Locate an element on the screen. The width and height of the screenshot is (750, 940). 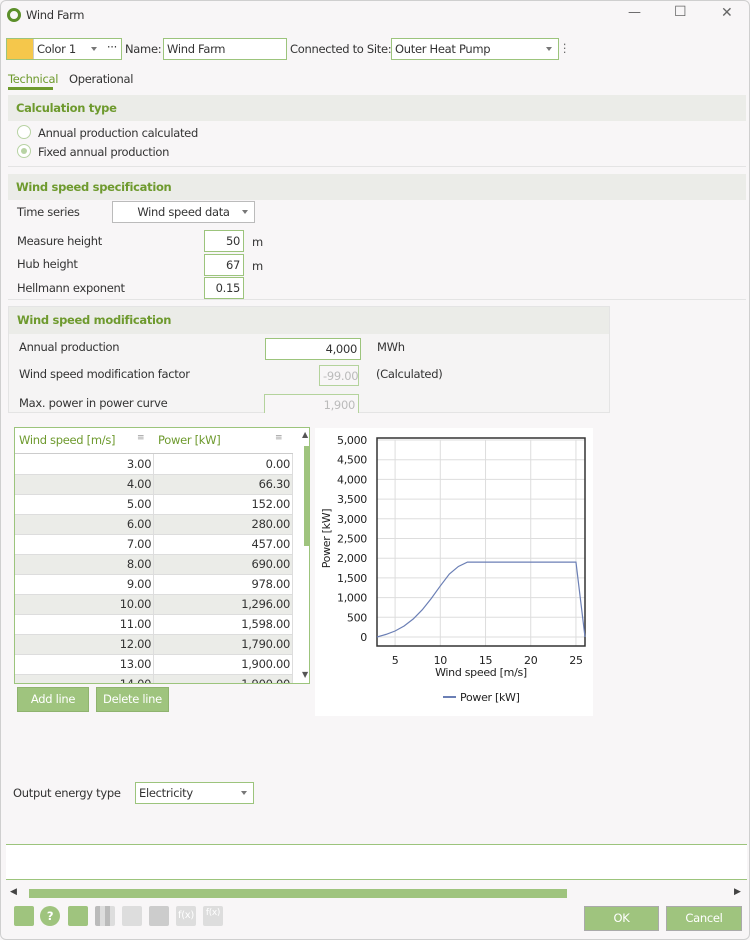
grid-scrollbar is located at coordinates (306, 496).